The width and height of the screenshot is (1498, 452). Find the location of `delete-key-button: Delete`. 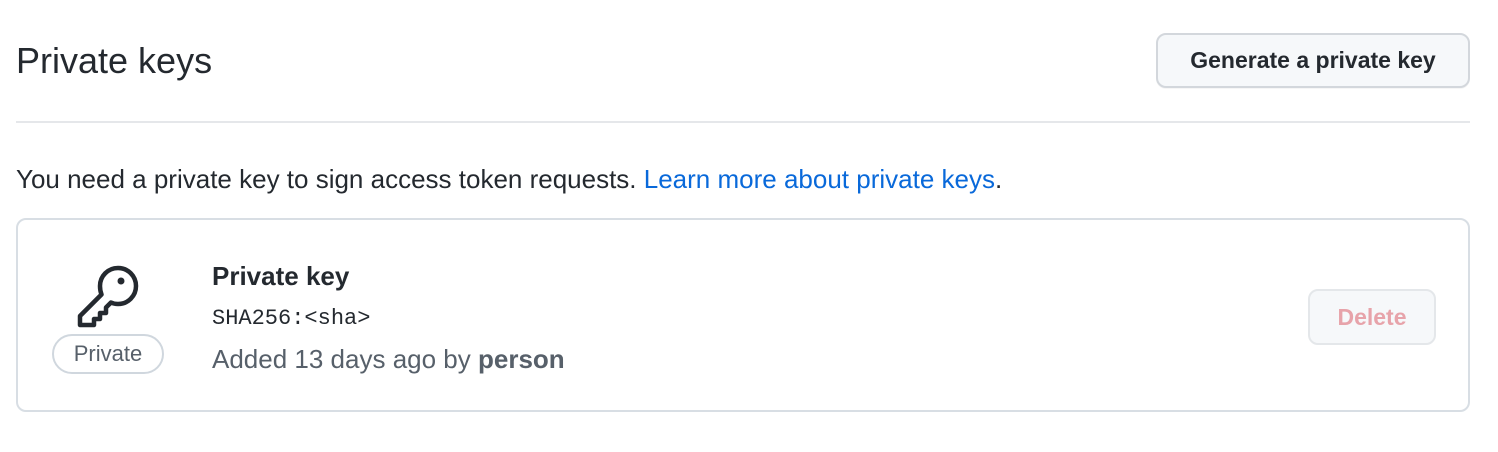

delete-key-button: Delete is located at coordinates (1372, 317).